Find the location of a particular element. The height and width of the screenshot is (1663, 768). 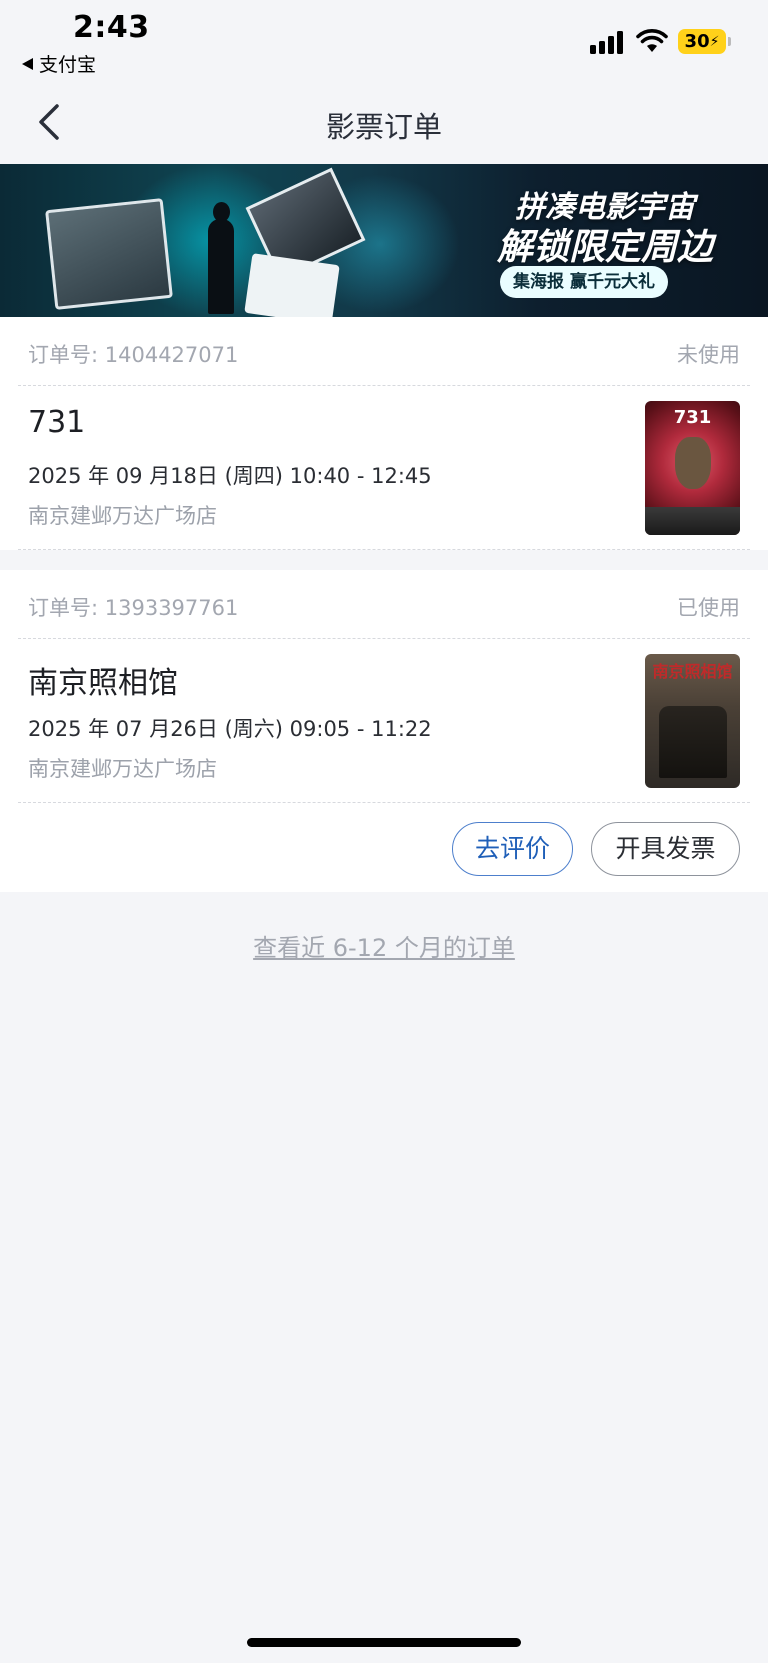

status-bar: 2:43 支付宝 30 ⚡ is located at coordinates (384, 40).